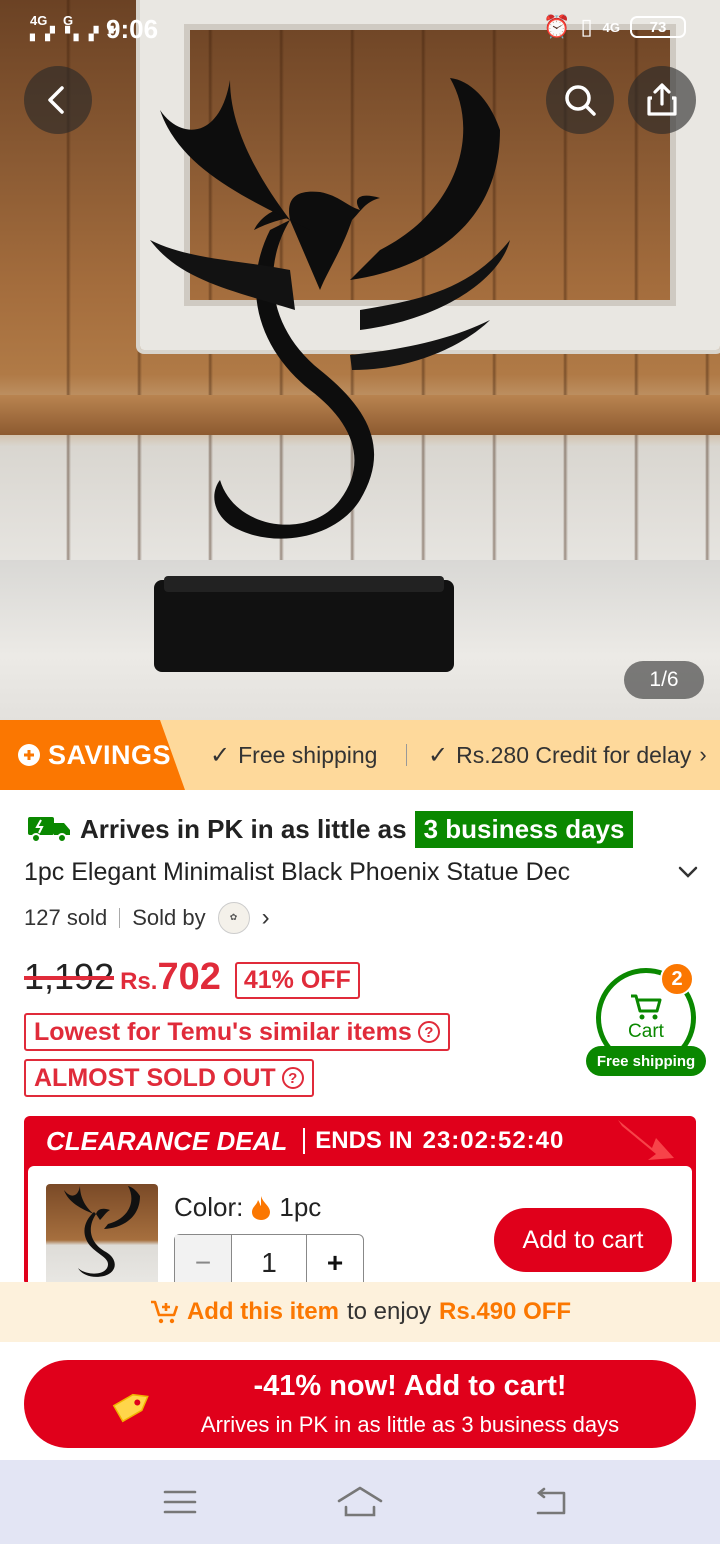  What do you see at coordinates (120, 918) in the screenshot?
I see `sold-divider` at bounding box center [120, 918].